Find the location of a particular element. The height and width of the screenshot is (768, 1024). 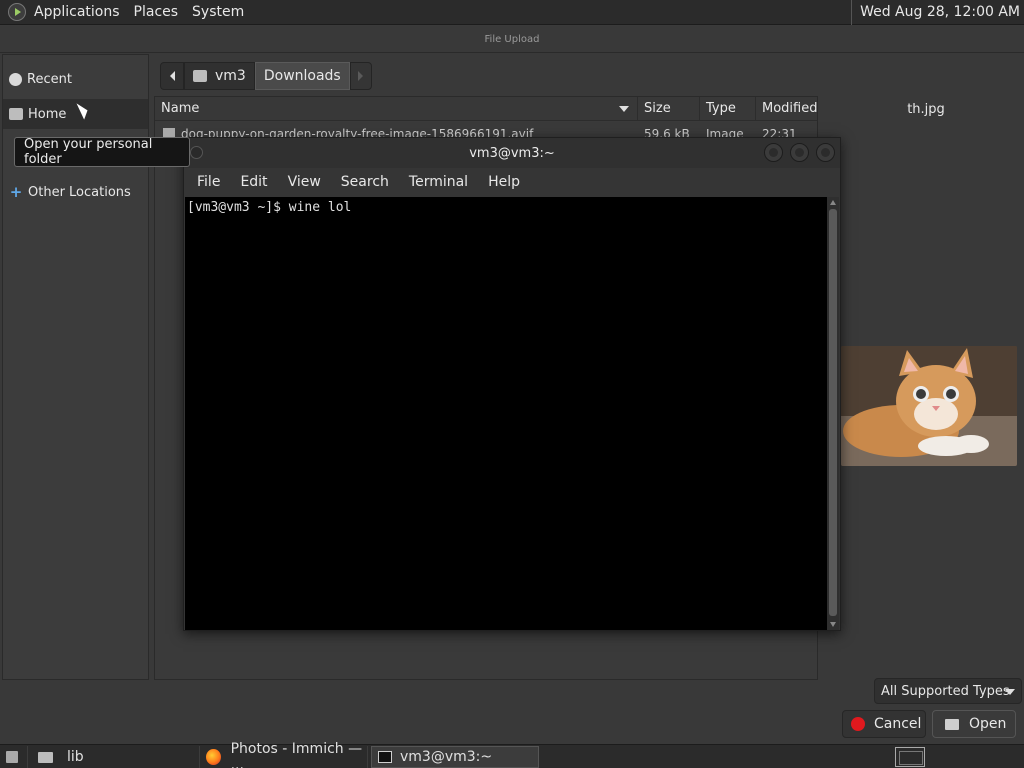

cancel-icon is located at coordinates (858, 724).